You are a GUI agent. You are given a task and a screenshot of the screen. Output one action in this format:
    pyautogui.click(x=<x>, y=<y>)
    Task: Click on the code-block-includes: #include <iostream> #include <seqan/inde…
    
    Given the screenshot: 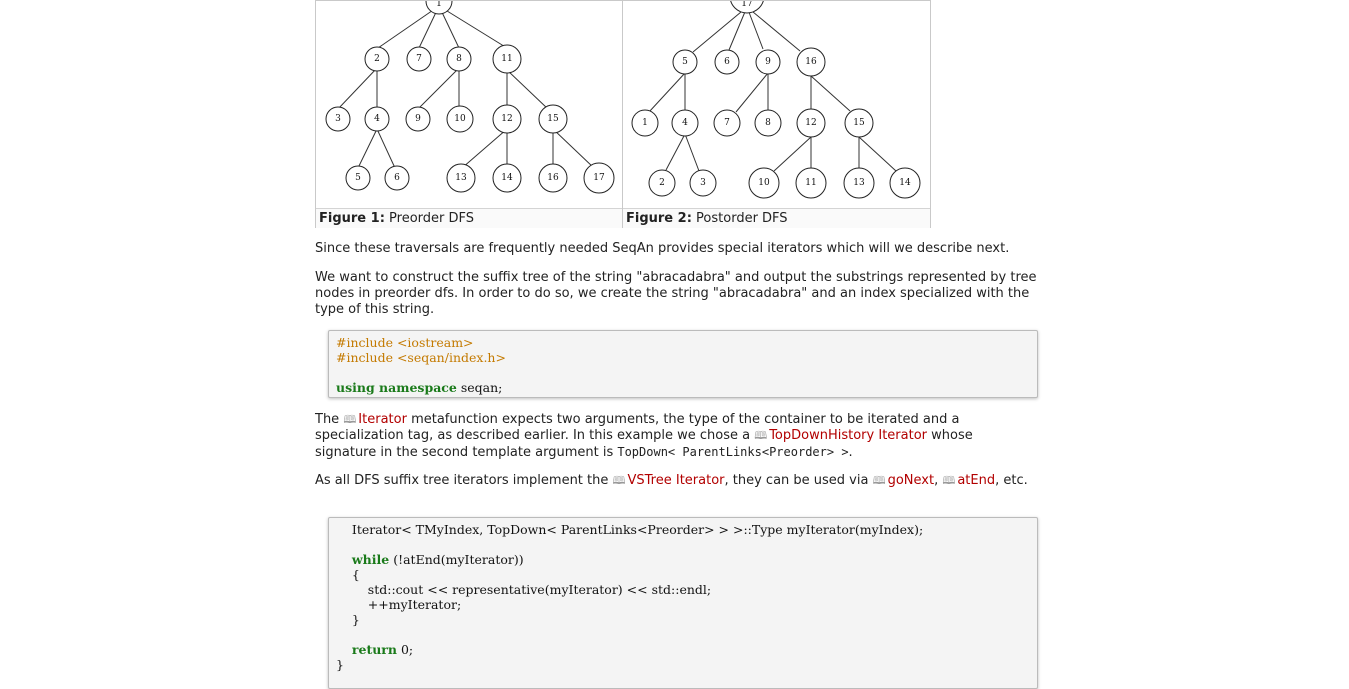 What is the action you would take?
    pyautogui.click(x=683, y=364)
    